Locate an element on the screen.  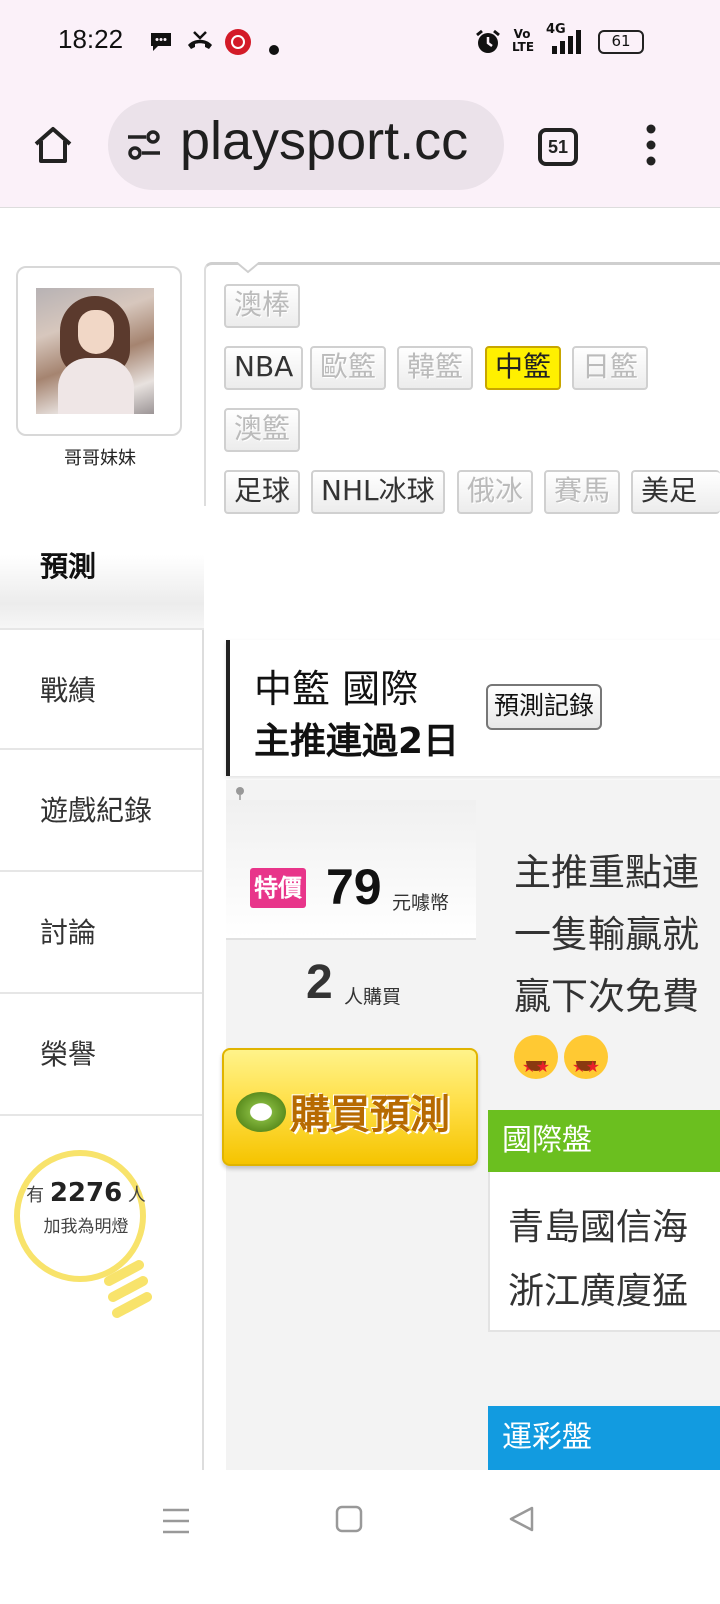
battery-level: 61 is located at coordinates (621, 41).